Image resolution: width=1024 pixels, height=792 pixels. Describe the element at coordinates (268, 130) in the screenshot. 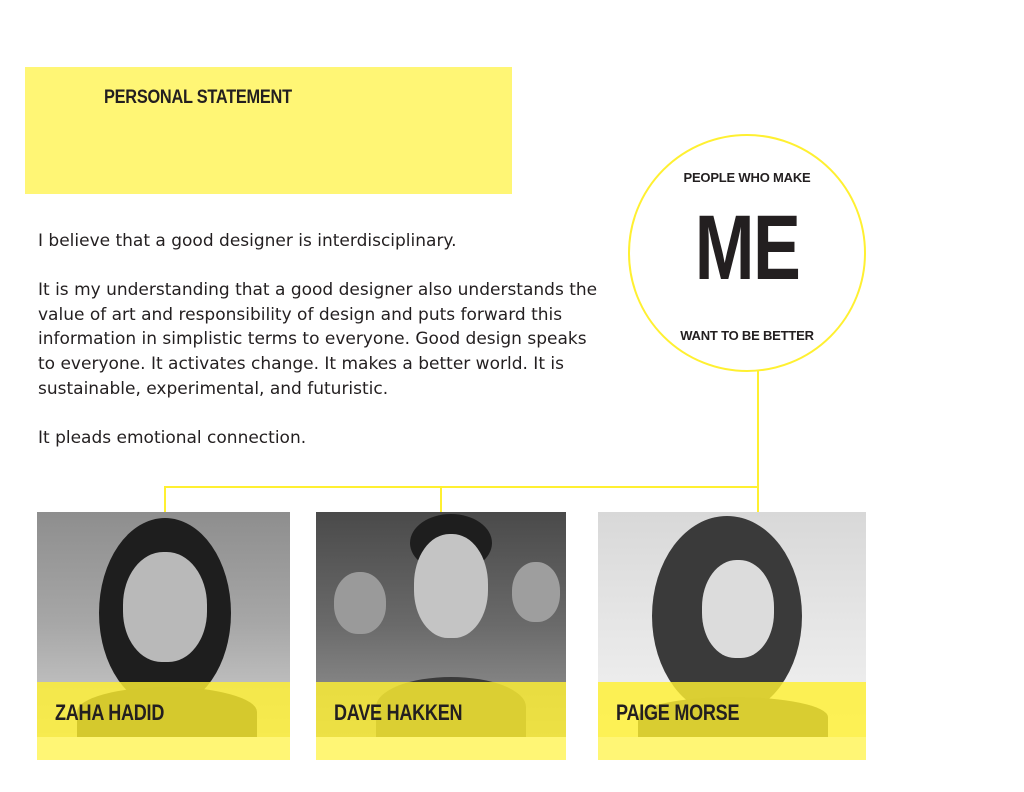

I see `header-banner: PERSONAL STATEMENT` at that location.